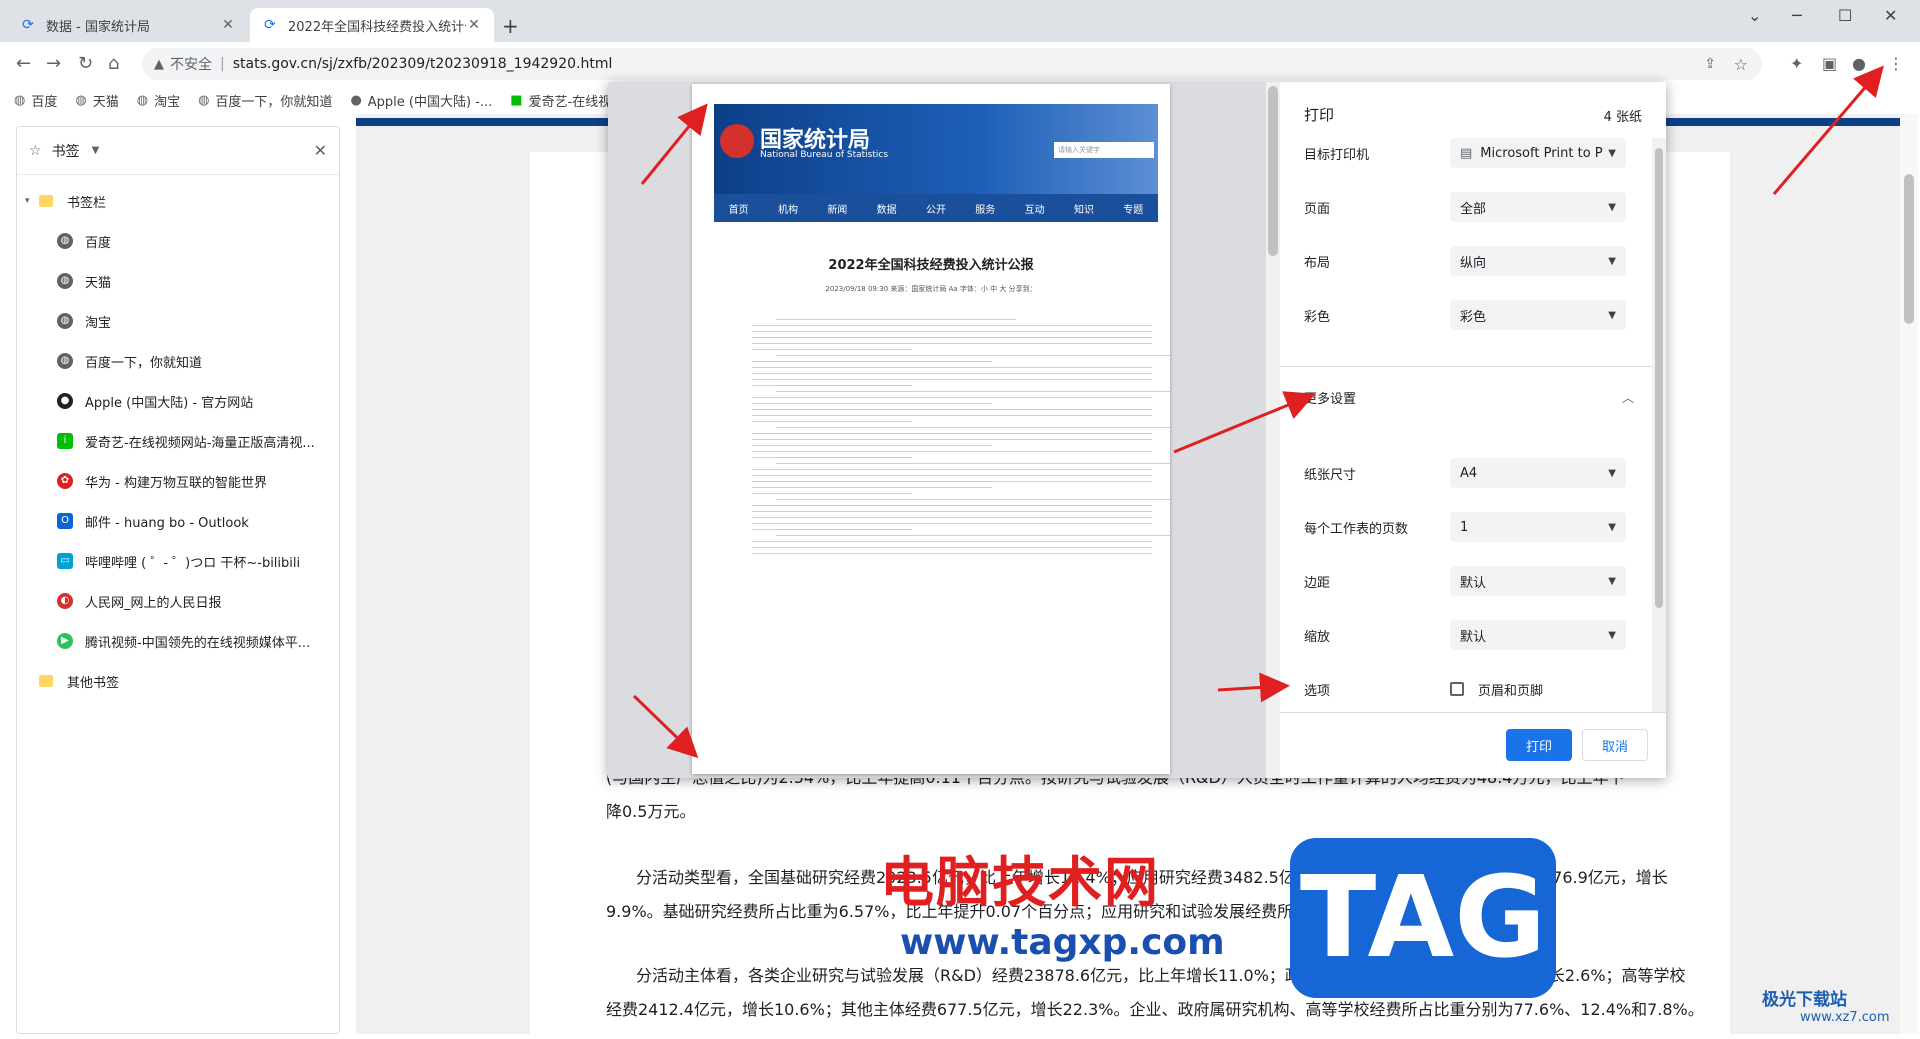  I want to click on print-button: 打印, so click(1539, 745).